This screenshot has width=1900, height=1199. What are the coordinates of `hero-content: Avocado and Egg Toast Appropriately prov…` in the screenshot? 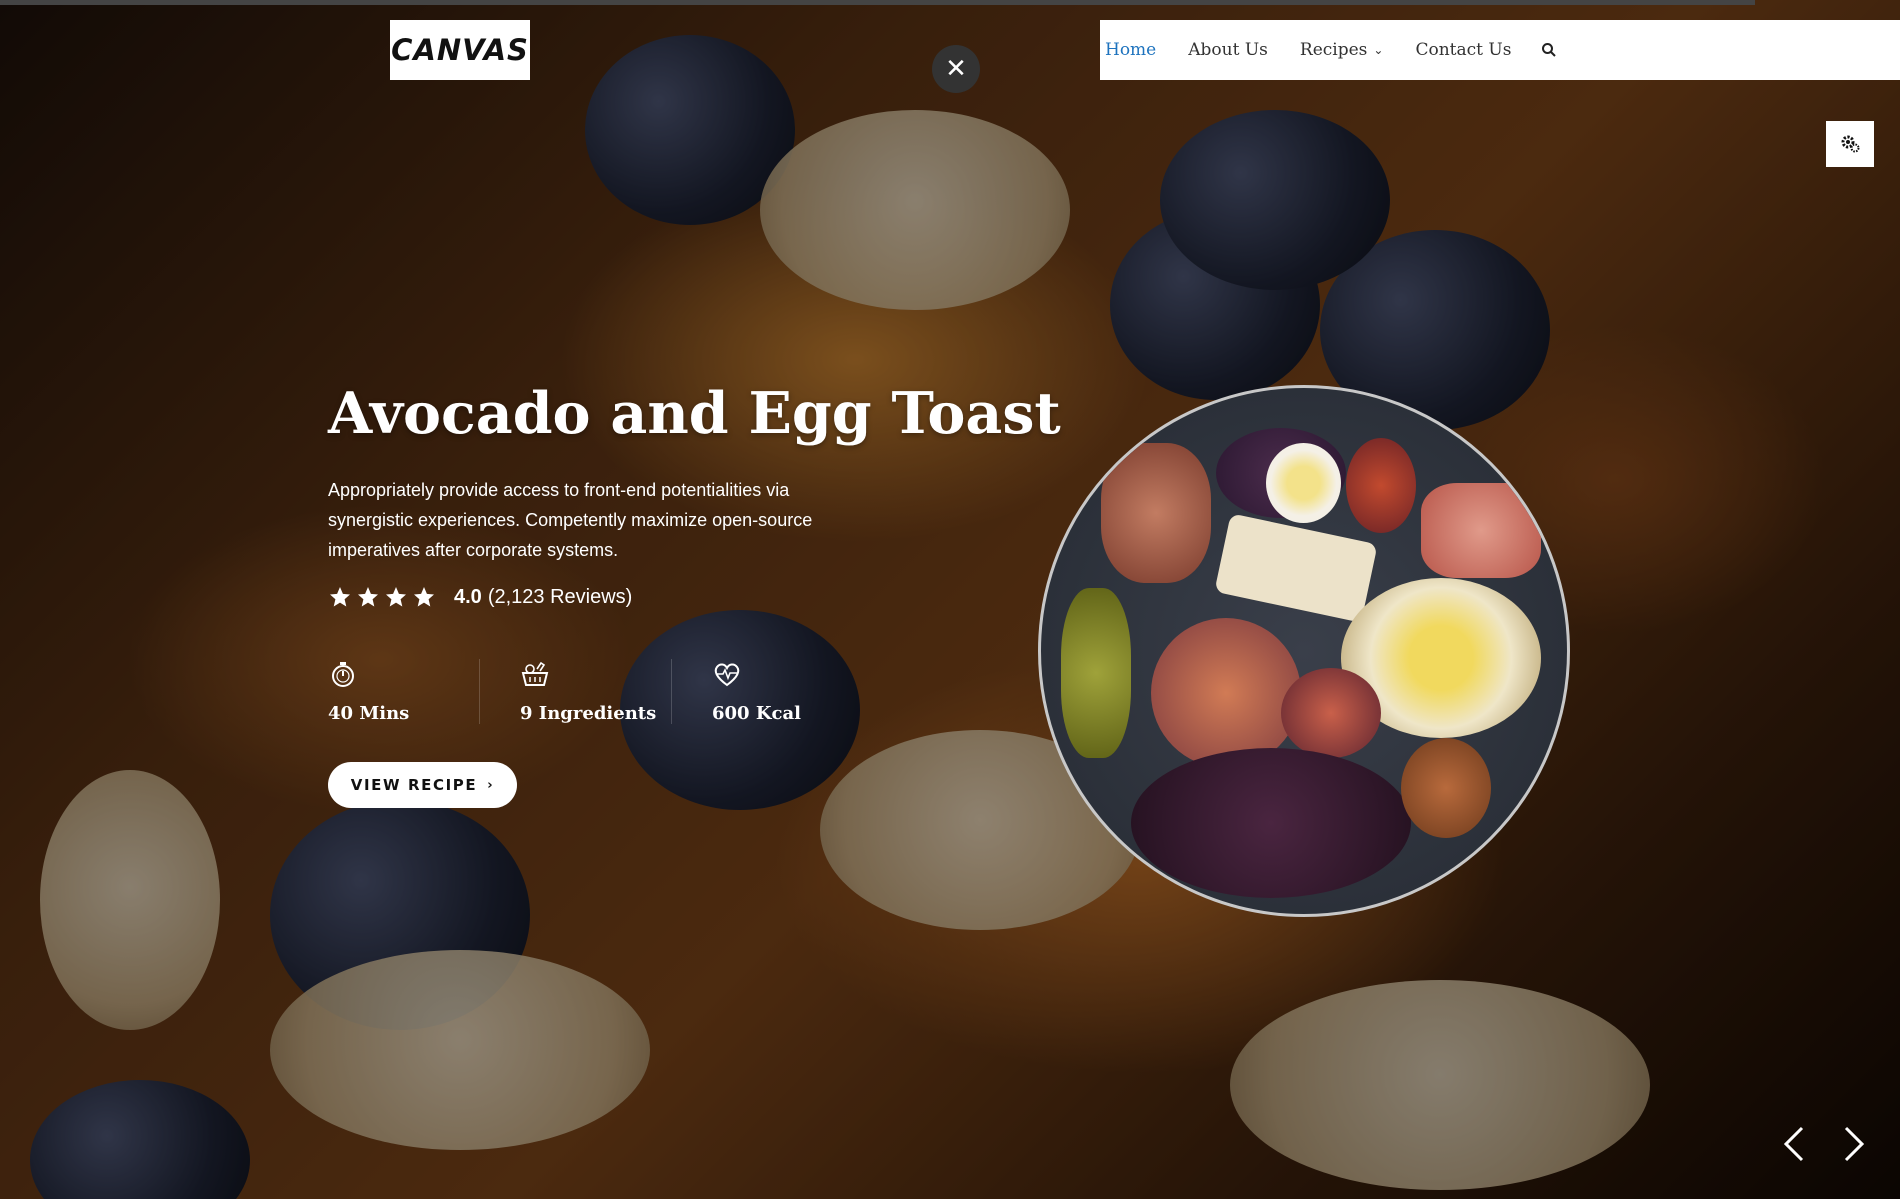 It's located at (694, 594).